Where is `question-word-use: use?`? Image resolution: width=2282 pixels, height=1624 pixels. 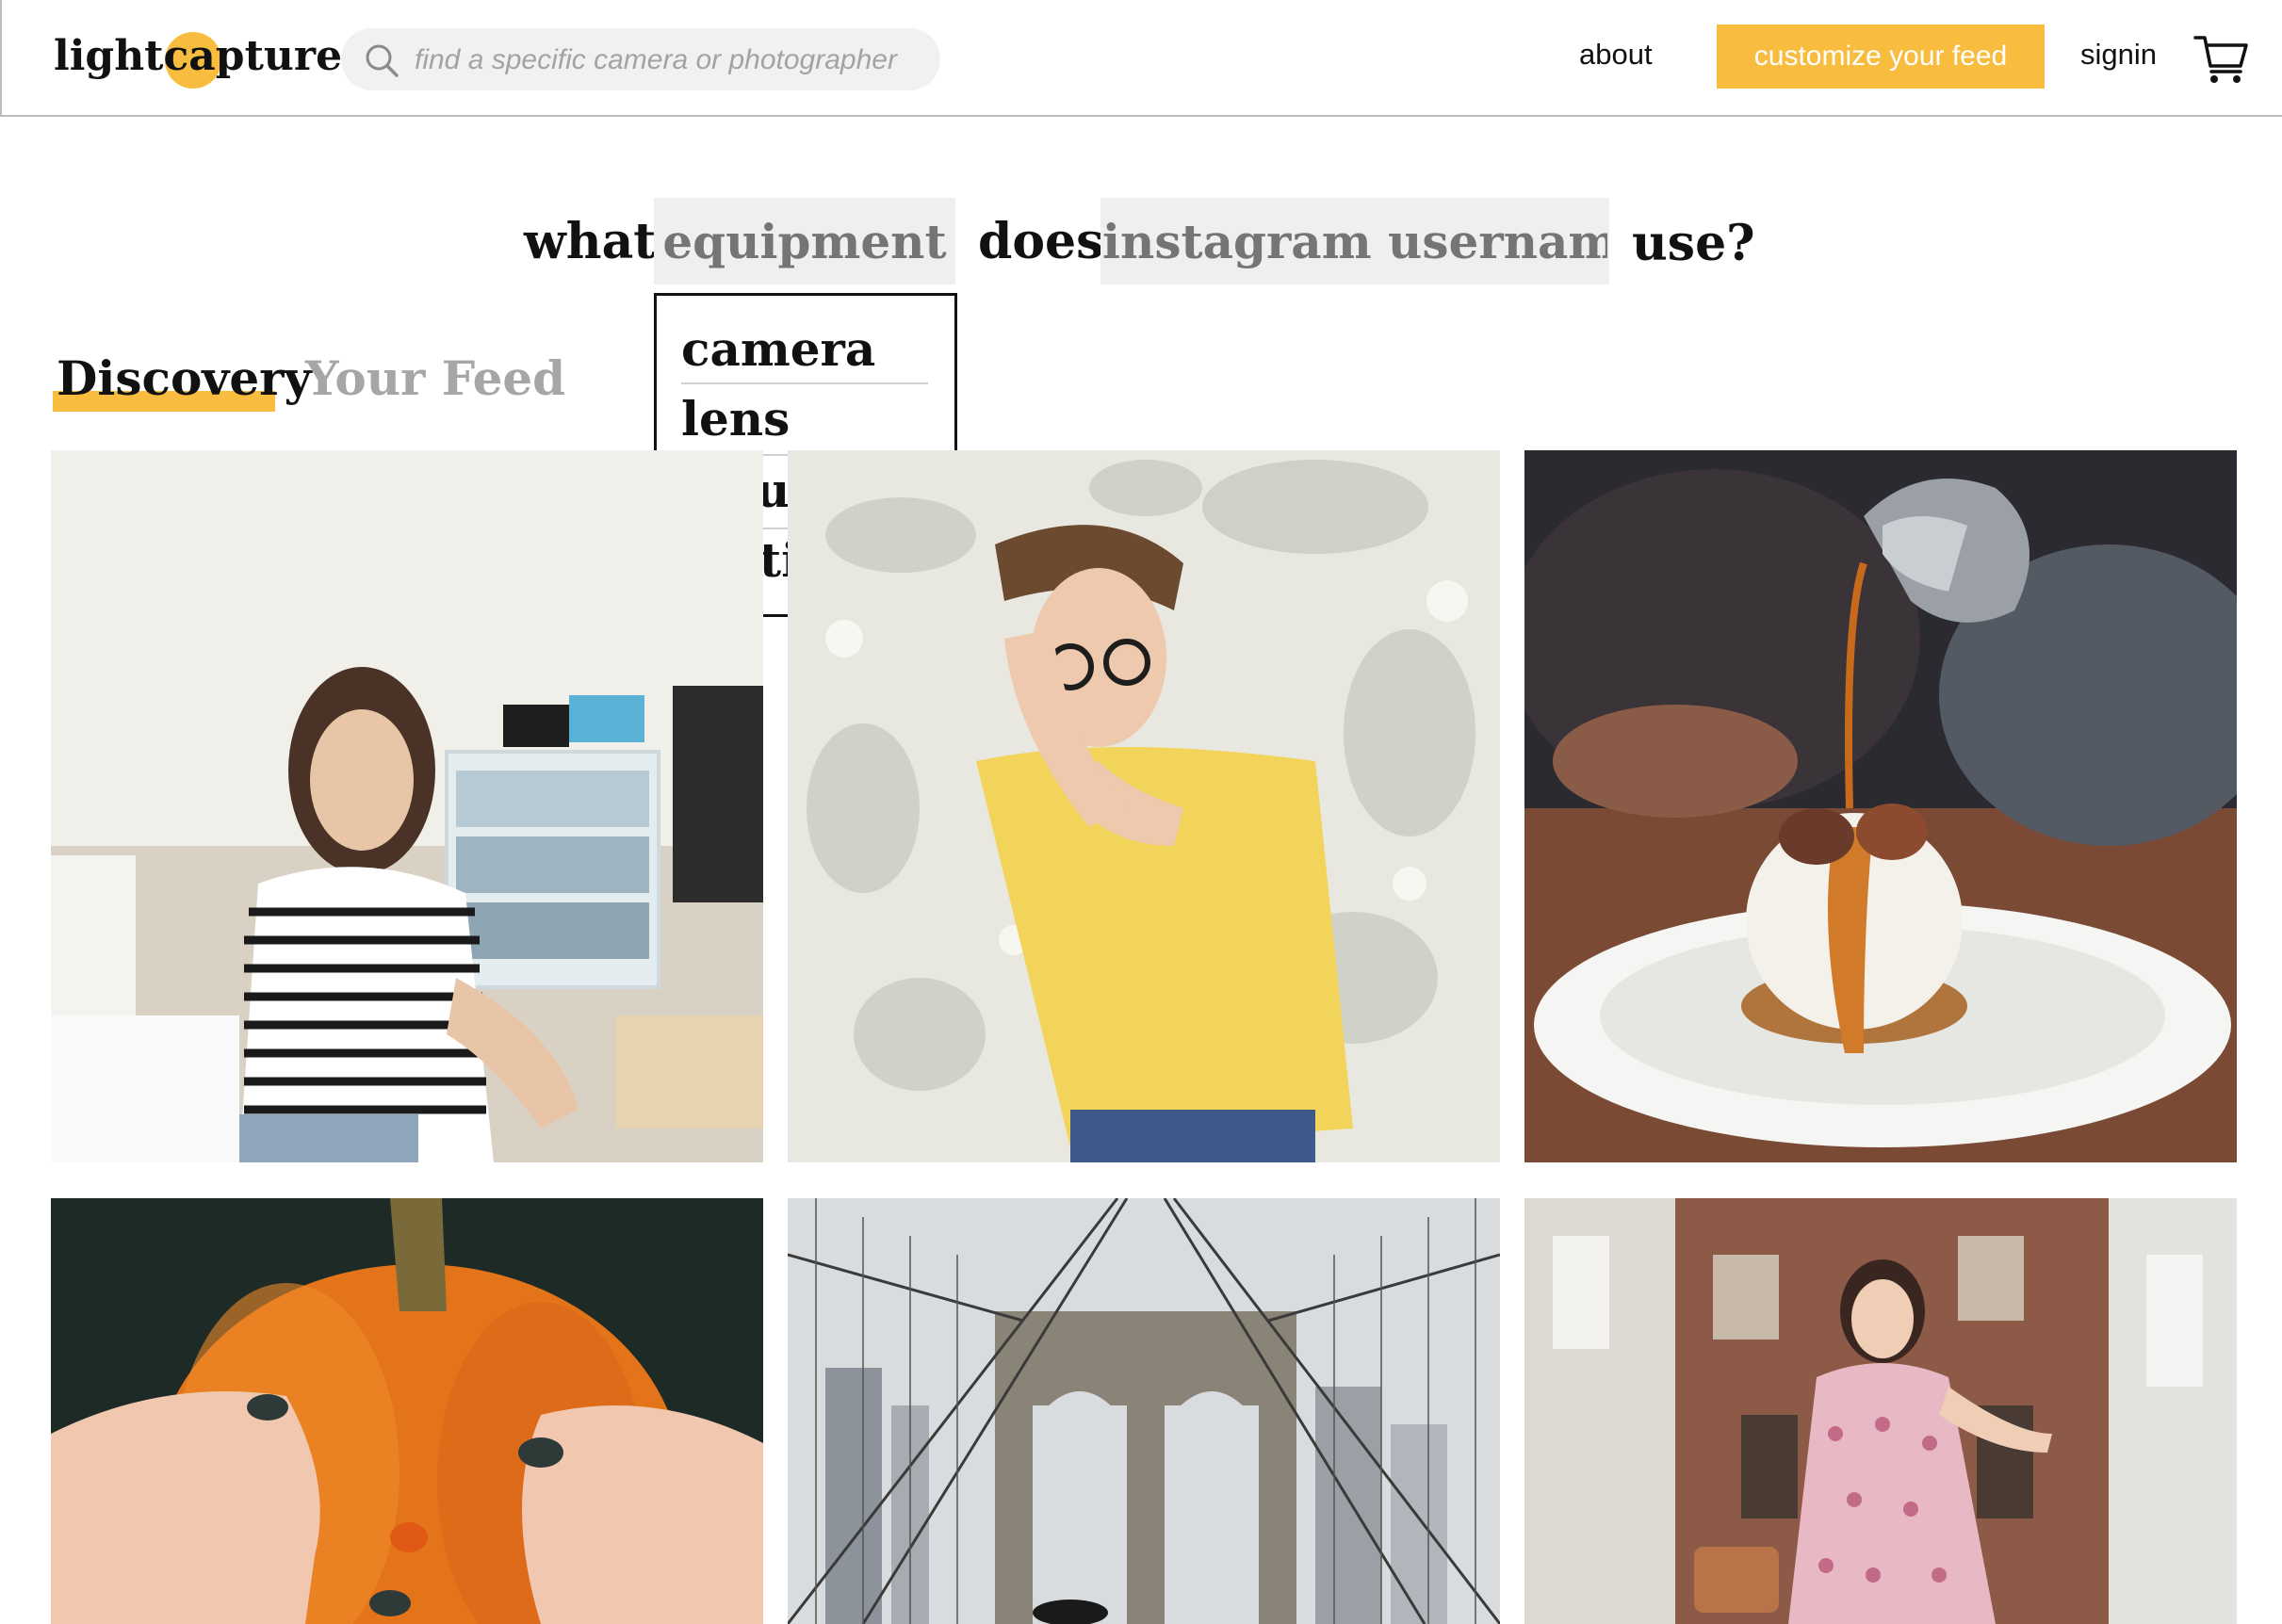 question-word-use: use? is located at coordinates (1694, 244).